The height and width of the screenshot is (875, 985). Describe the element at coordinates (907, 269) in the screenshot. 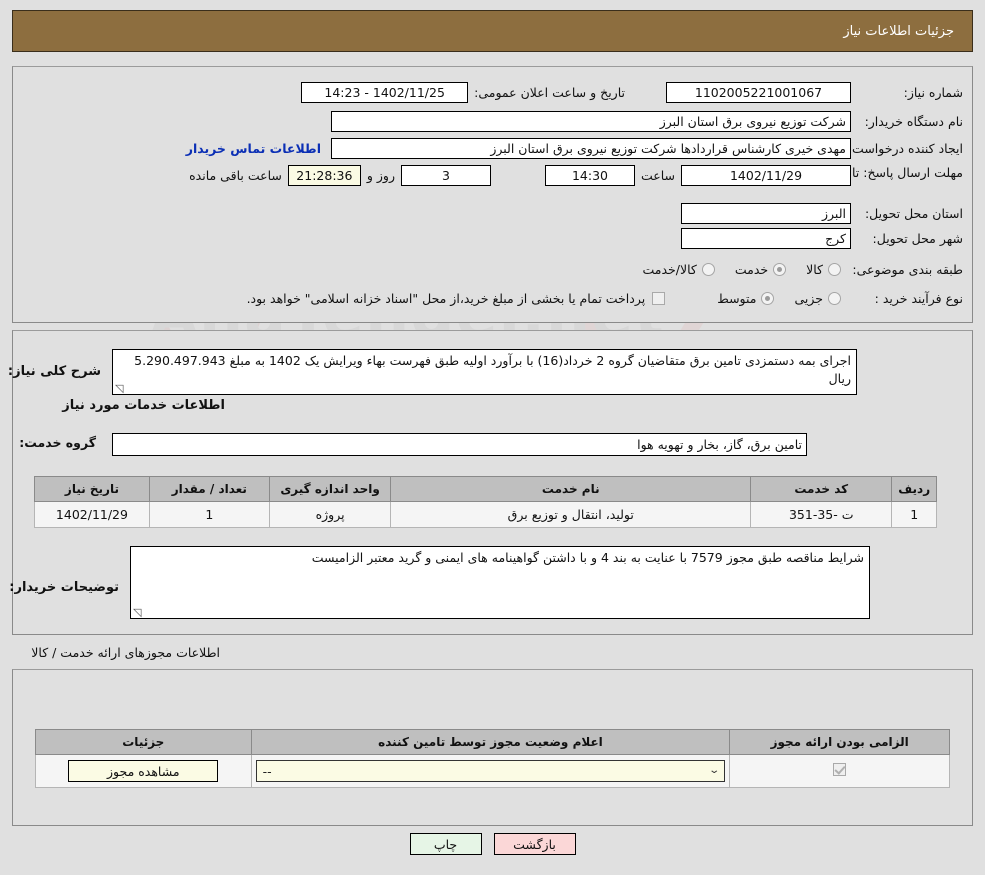

I see `category-label: طبقه بندی موضوعی:` at that location.